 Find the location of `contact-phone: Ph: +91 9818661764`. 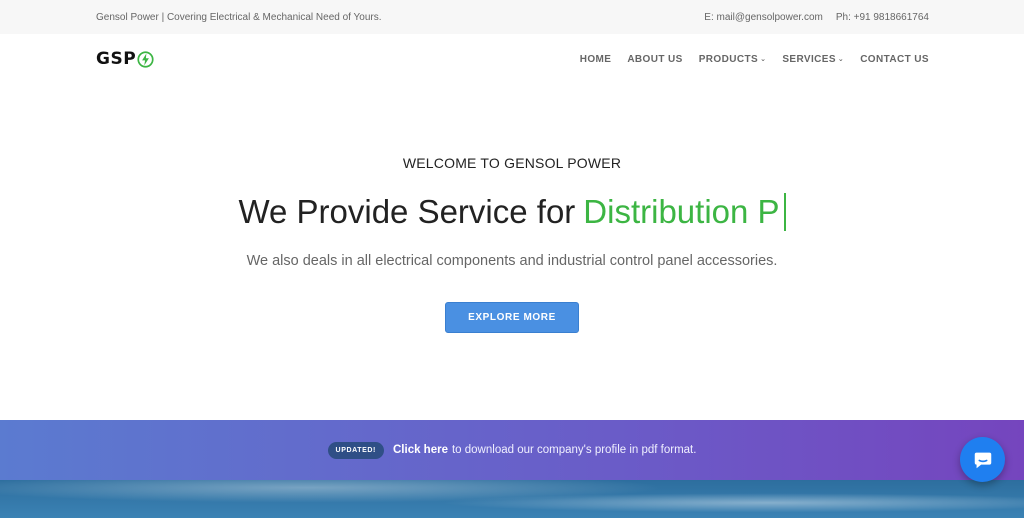

contact-phone: Ph: +91 9818661764 is located at coordinates (882, 17).